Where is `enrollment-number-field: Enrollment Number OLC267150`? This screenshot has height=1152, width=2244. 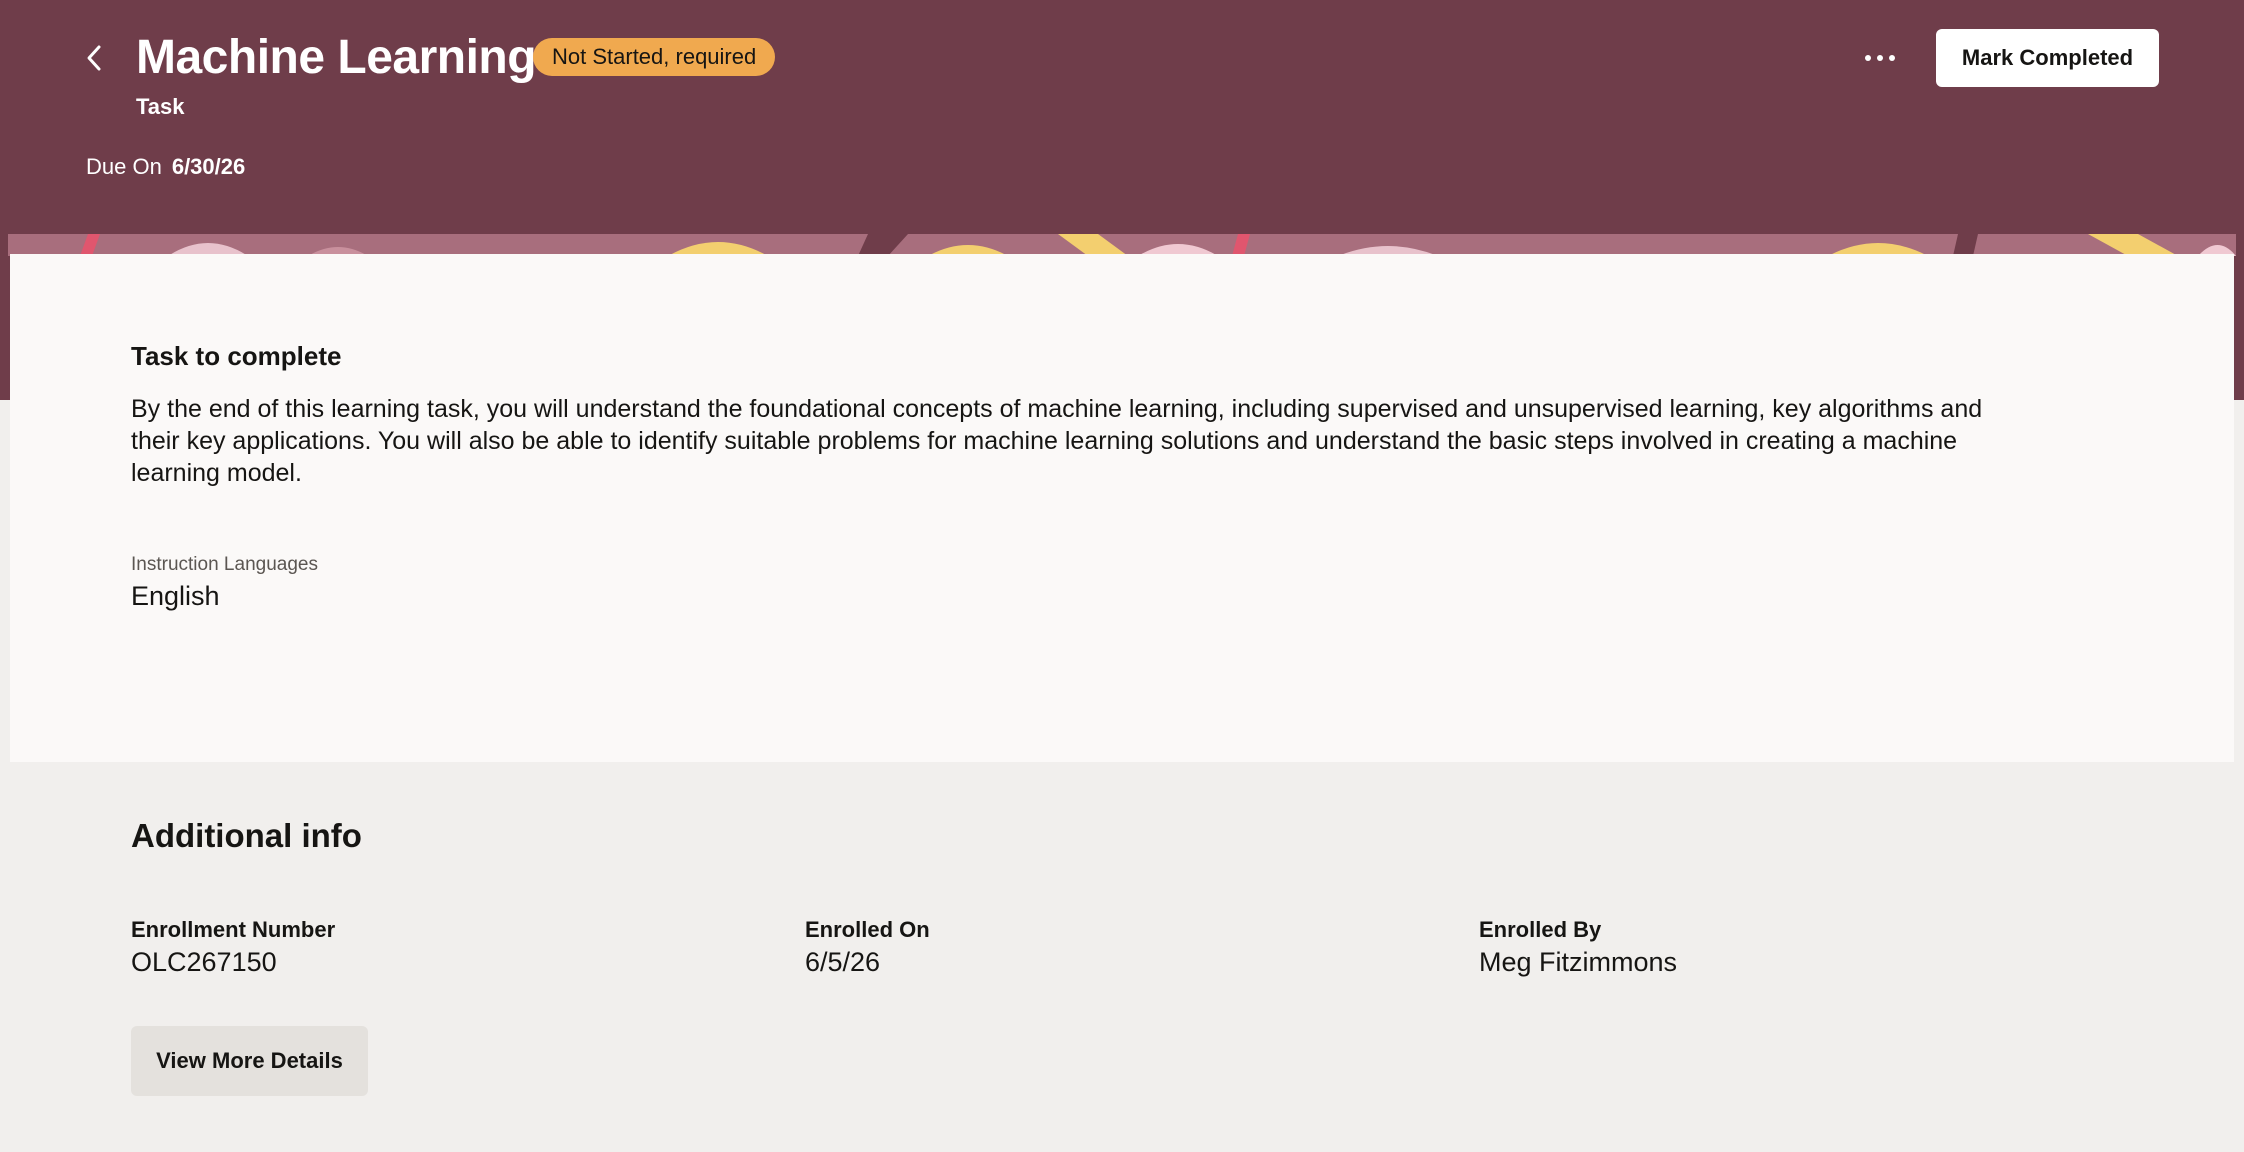
enrollment-number-field: Enrollment Number OLC267150 is located at coordinates (233, 947).